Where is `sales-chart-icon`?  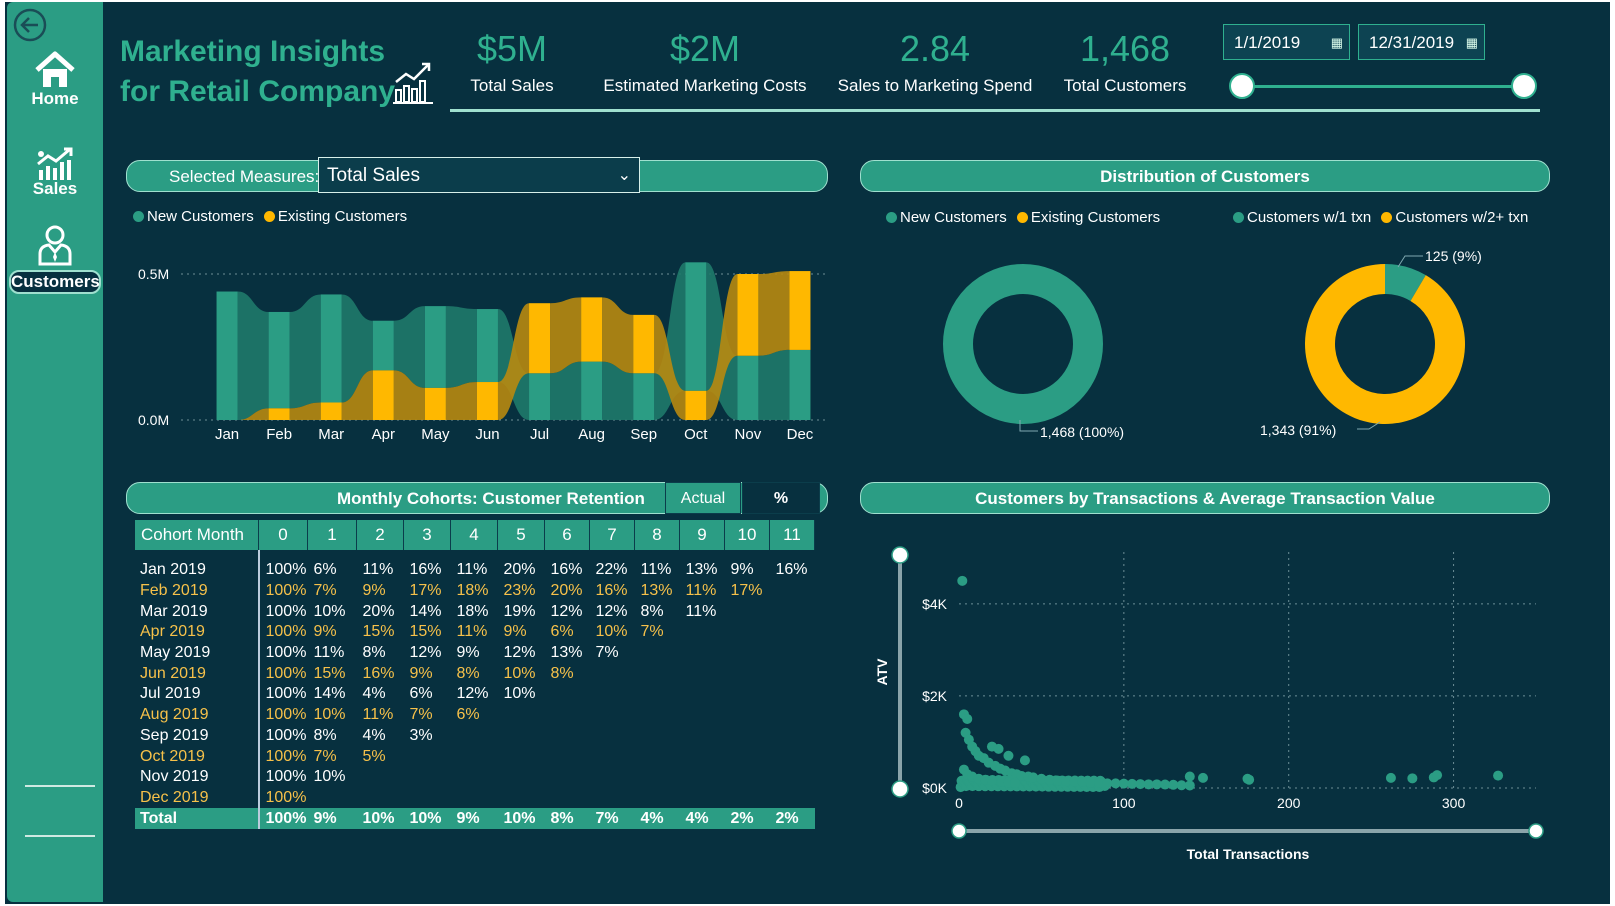
sales-chart-icon is located at coordinates (55, 163).